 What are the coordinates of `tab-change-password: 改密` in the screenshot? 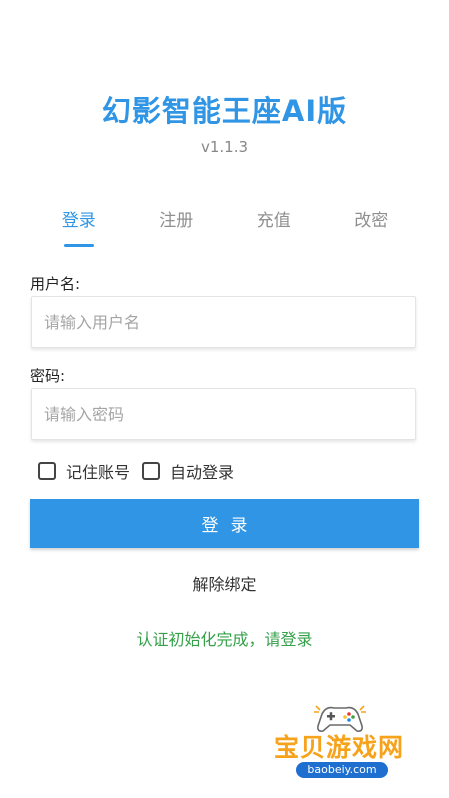 It's located at (372, 223).